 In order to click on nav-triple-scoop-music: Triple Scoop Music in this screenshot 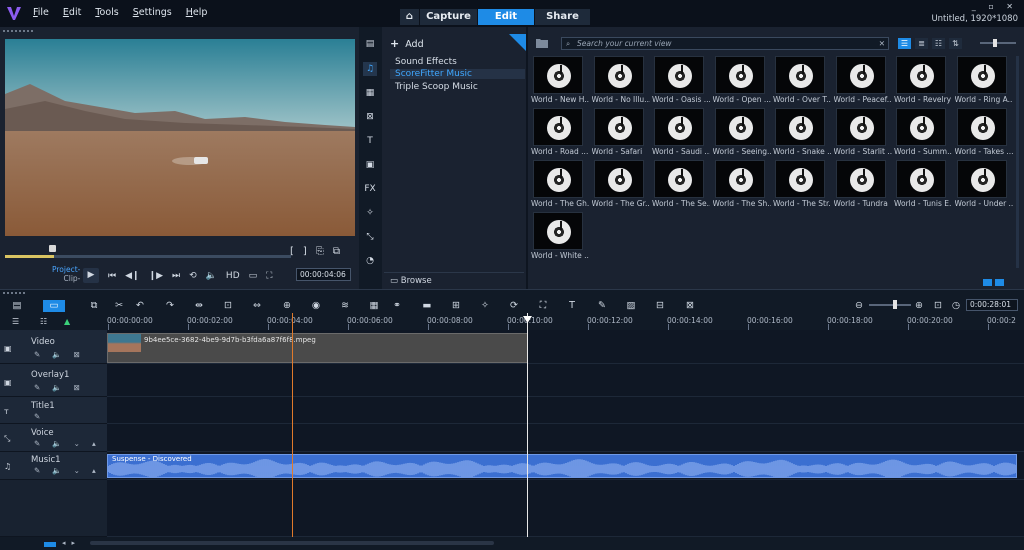, I will do `click(436, 87)`.